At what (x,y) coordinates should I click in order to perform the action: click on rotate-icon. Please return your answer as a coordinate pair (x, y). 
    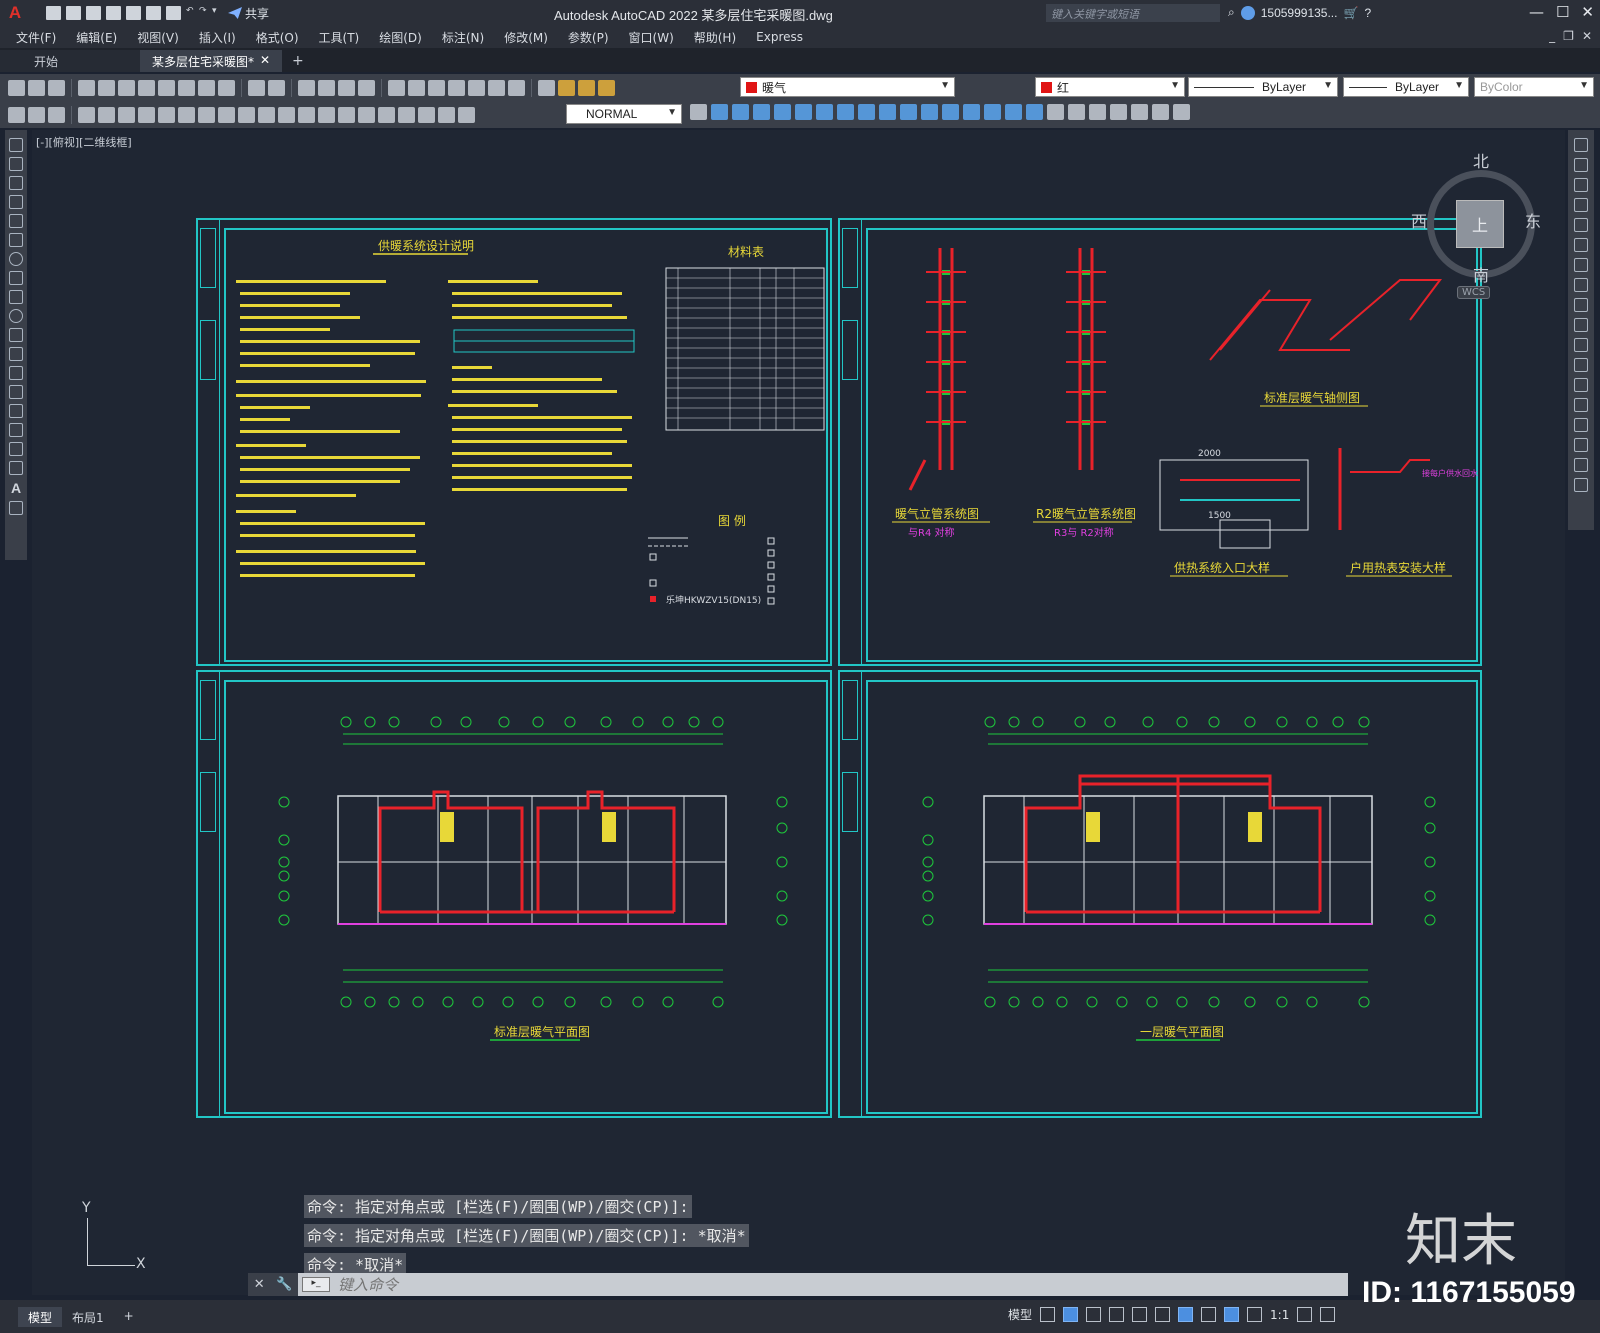
    Looking at the image, I should click on (845, 112).